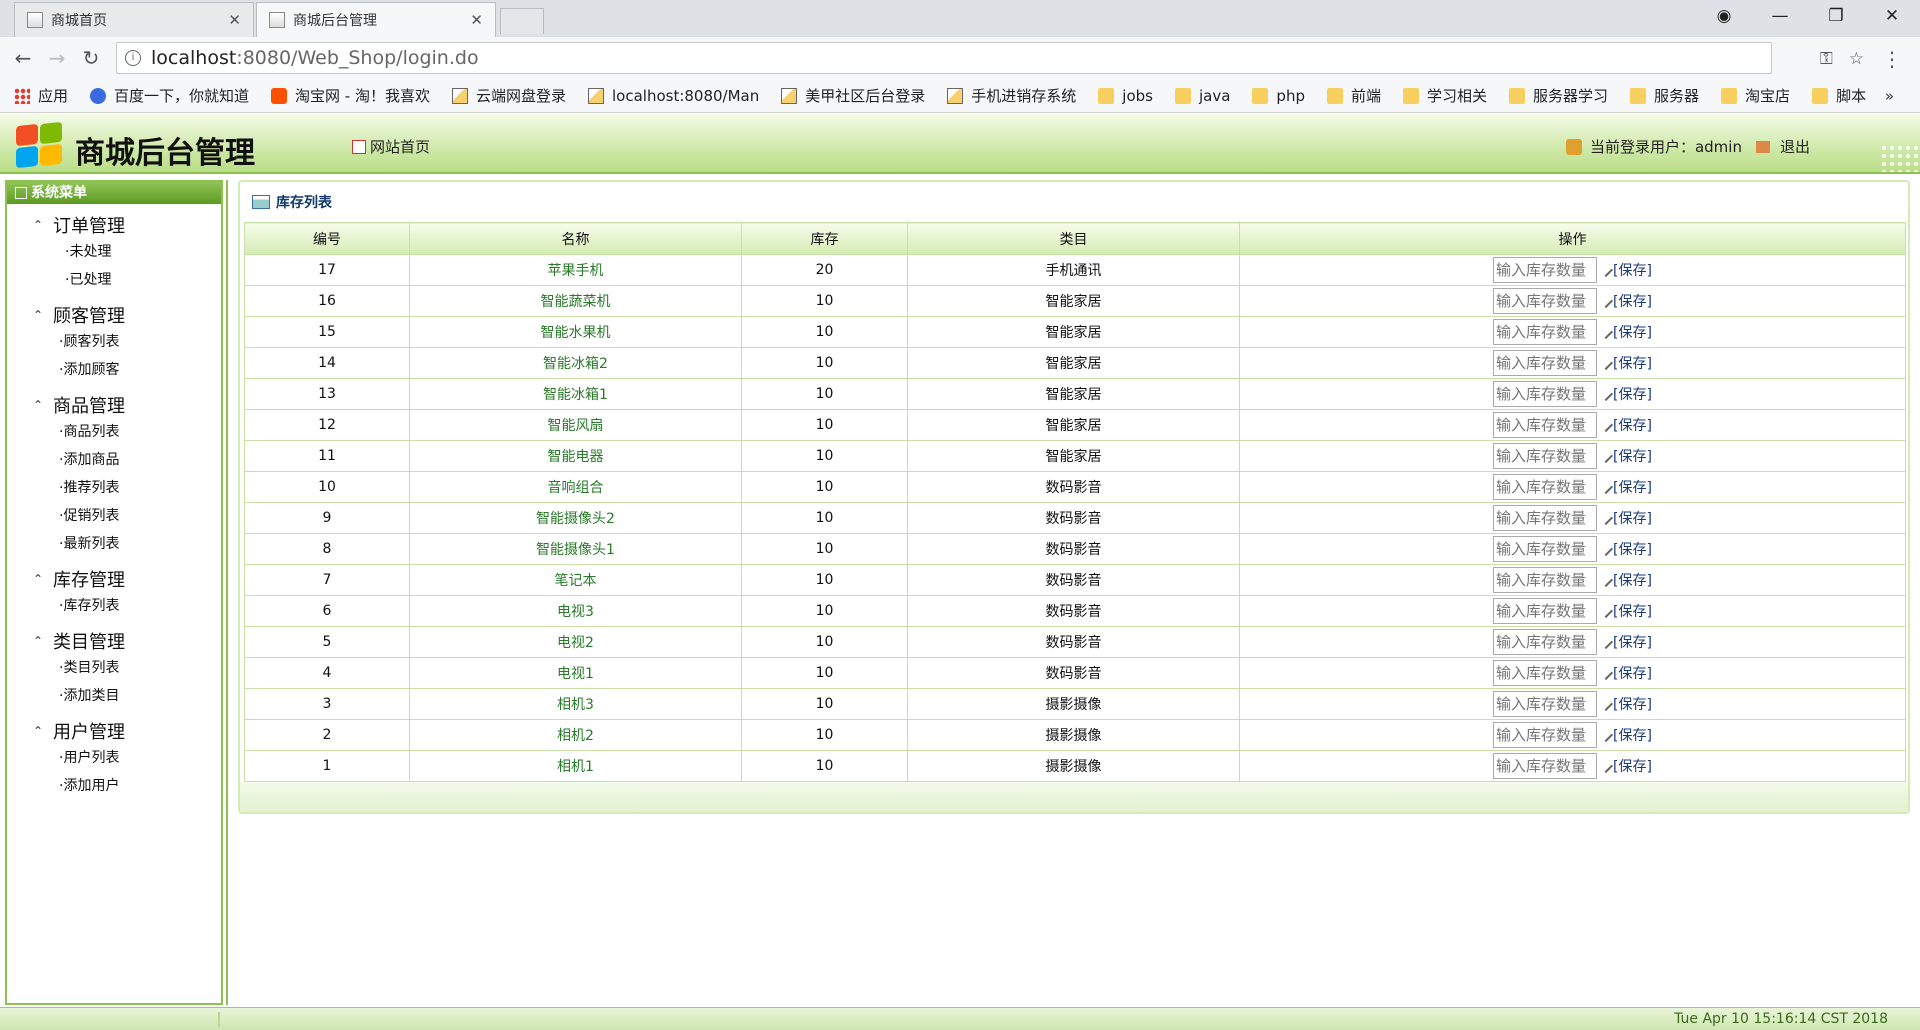 The width and height of the screenshot is (1920, 1030). I want to click on sidebar-item: ·库存列表, so click(127, 606).